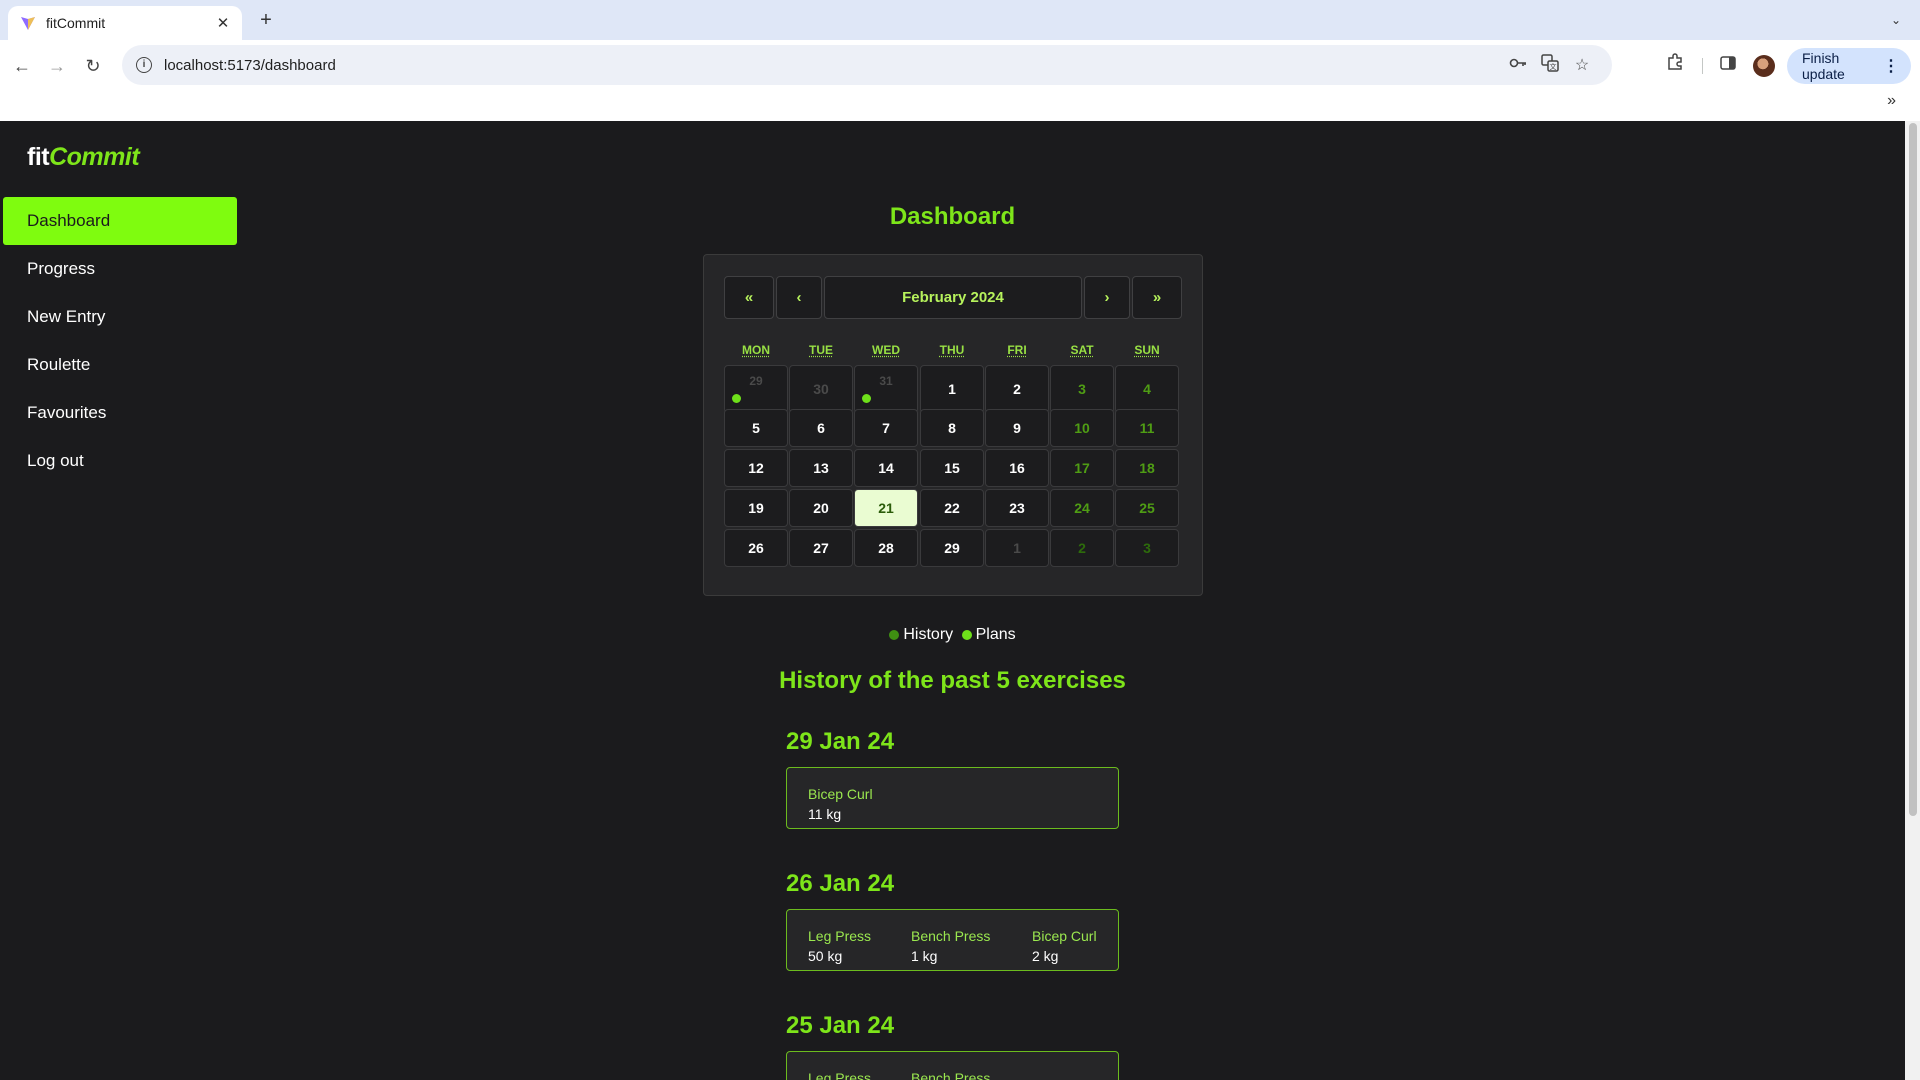  I want to click on calendar-day: 18, so click(1147, 468).